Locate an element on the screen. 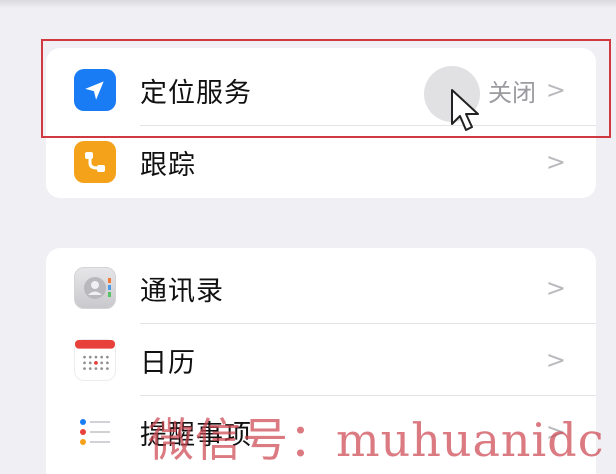 The image size is (616, 474). tracking-icon is located at coordinates (95, 162).